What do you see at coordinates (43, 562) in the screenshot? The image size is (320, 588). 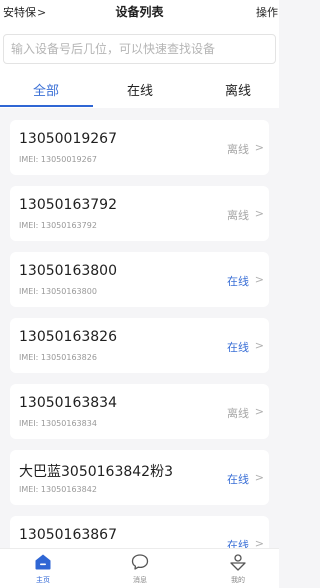 I see `home-icon` at bounding box center [43, 562].